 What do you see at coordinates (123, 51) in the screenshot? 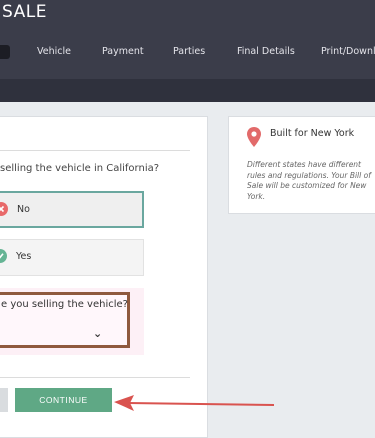
I see `nav-step-payment: Payment` at bounding box center [123, 51].